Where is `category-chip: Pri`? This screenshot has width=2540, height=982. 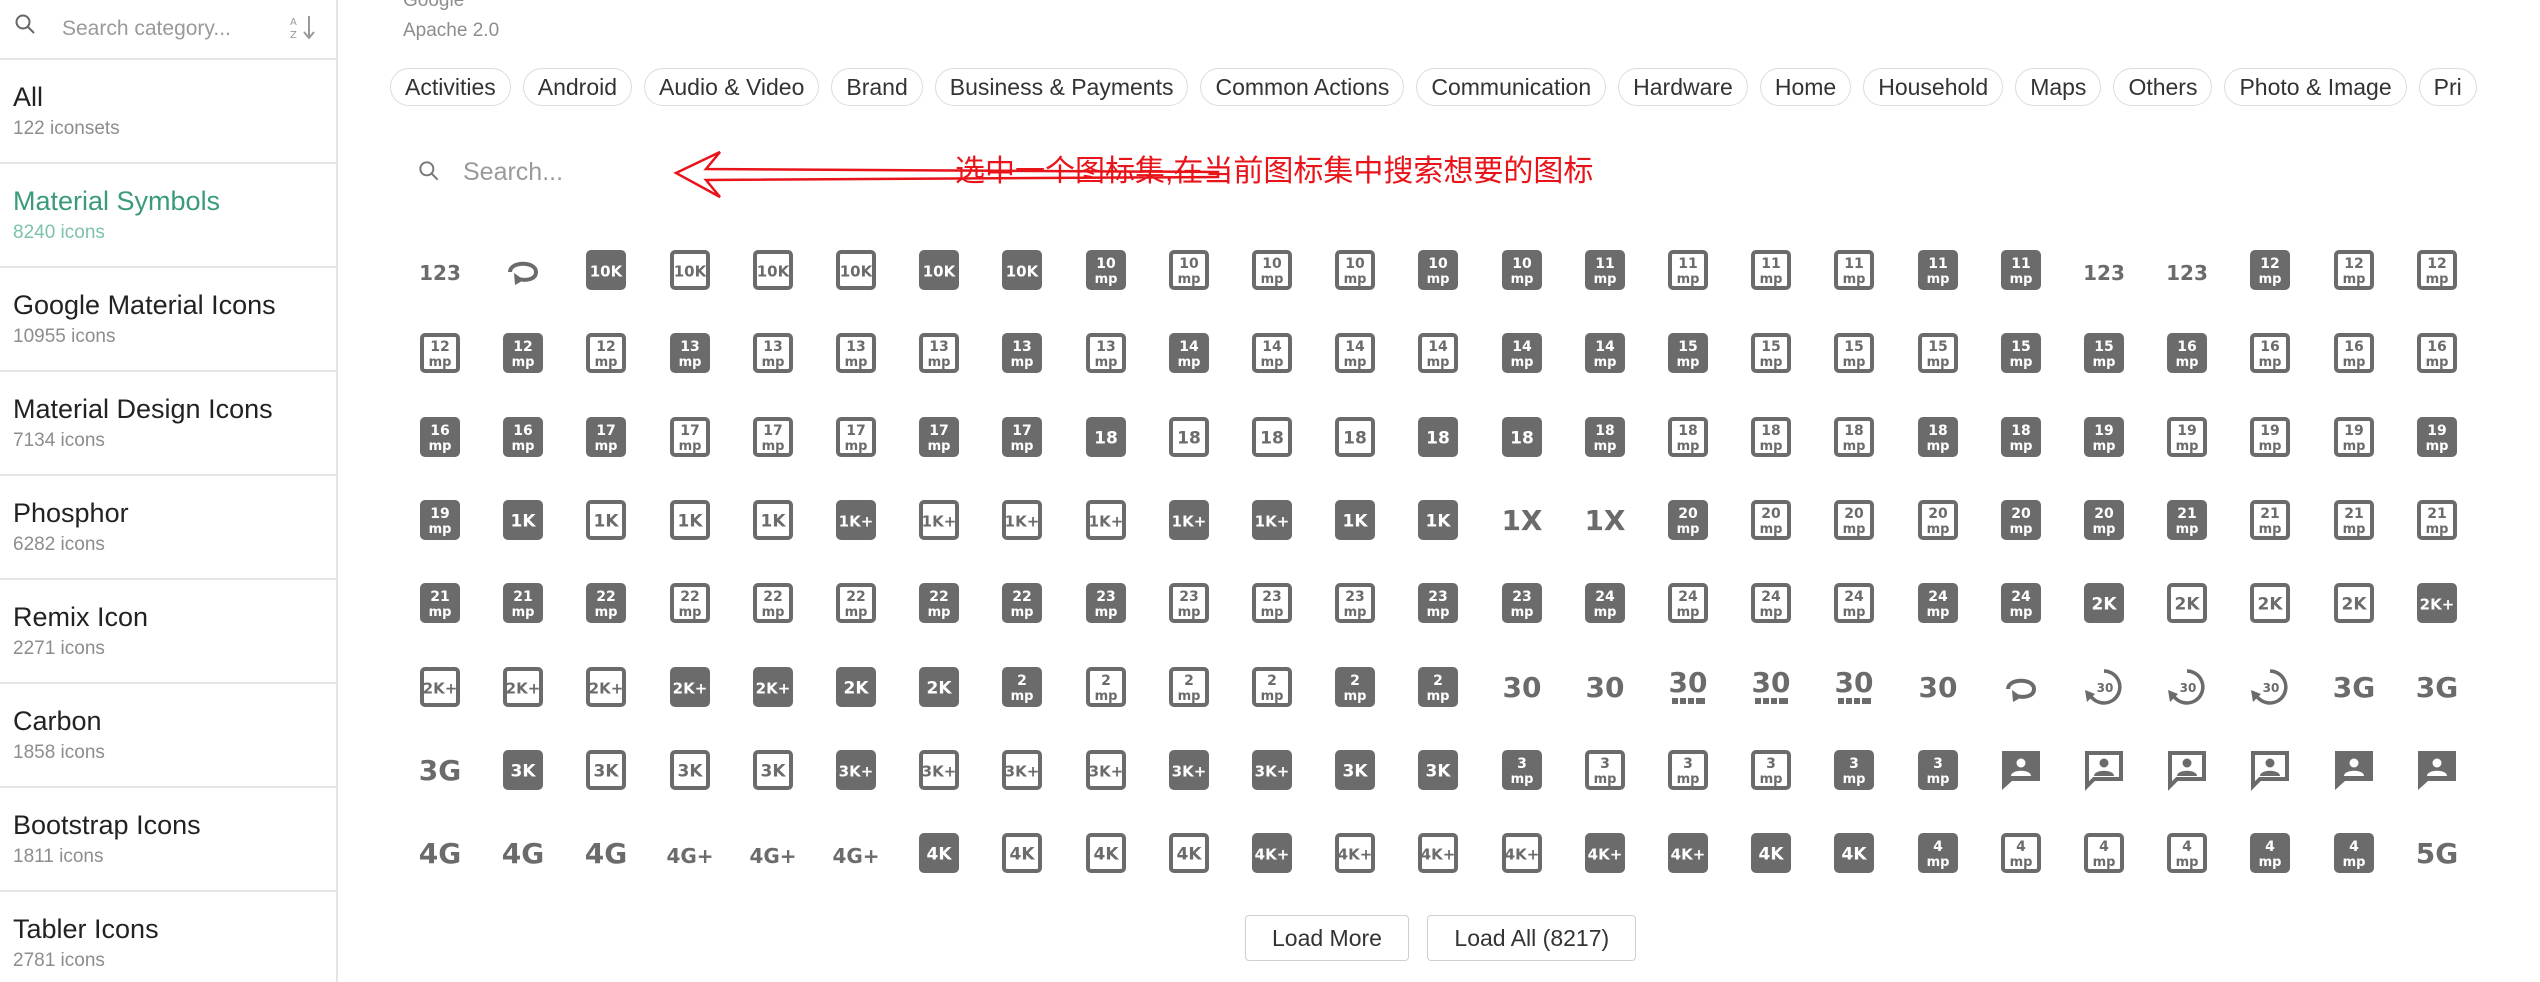
category-chip: Pri is located at coordinates (2447, 87).